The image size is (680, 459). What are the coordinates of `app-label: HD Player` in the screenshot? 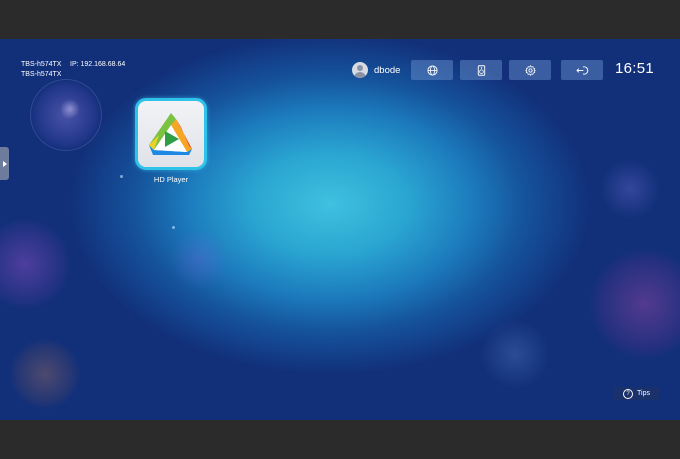 It's located at (171, 179).